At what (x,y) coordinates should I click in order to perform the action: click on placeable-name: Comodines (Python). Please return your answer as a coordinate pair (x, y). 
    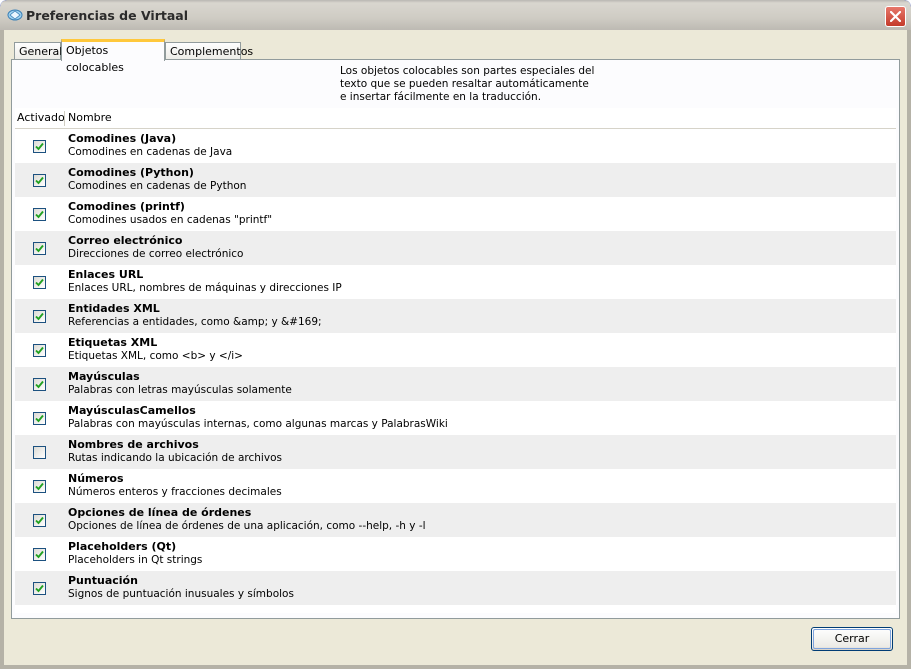
    Looking at the image, I should click on (131, 172).